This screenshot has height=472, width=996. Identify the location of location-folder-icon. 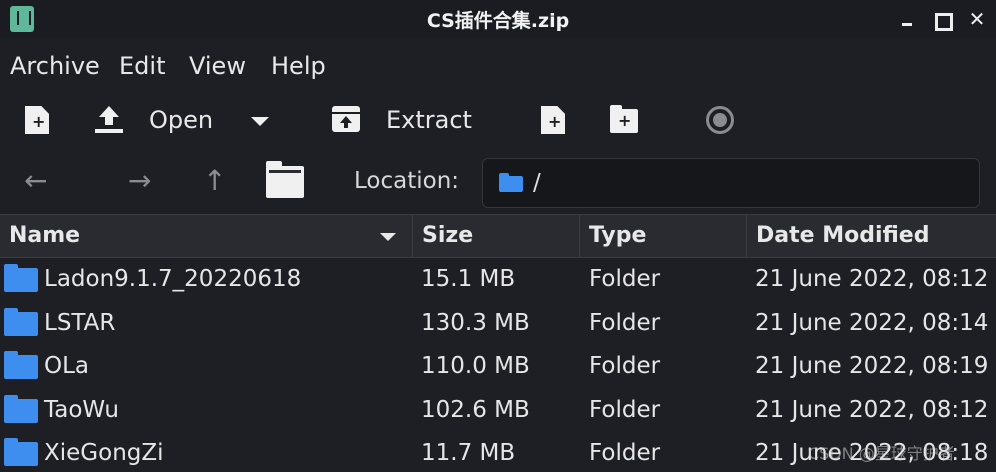
(511, 182).